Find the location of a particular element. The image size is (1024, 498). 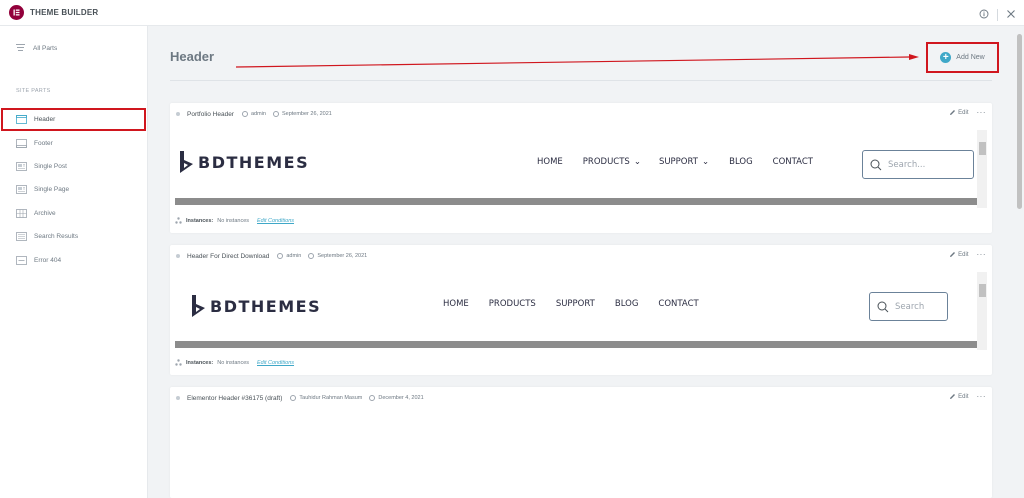

sidebar-item-label: Error 404 is located at coordinates (48, 260).